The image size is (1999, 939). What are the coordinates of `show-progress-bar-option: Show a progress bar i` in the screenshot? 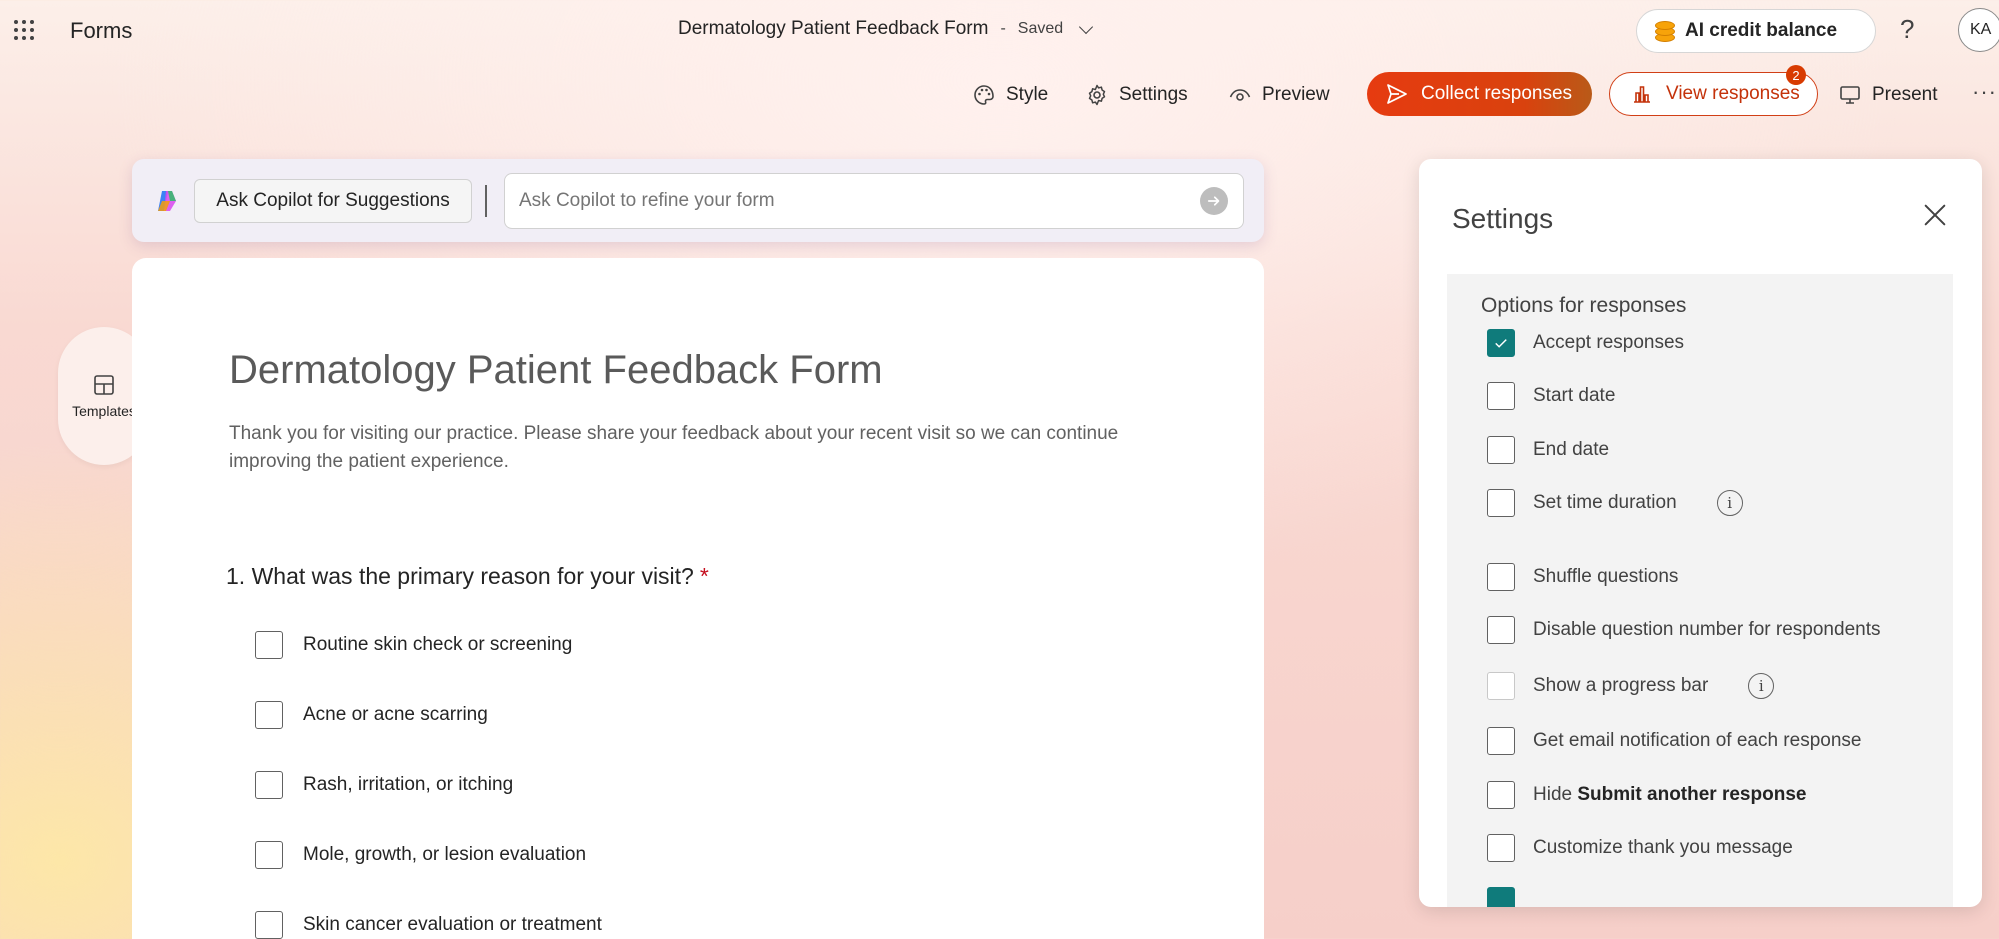 It's located at (1631, 686).